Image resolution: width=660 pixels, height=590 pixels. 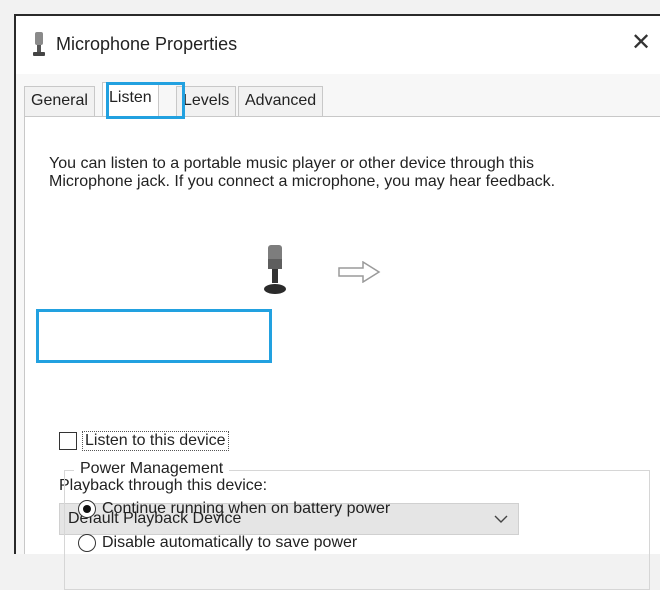 I want to click on listen-to-device-checkbox-row: Listen to this device, so click(x=144, y=441).